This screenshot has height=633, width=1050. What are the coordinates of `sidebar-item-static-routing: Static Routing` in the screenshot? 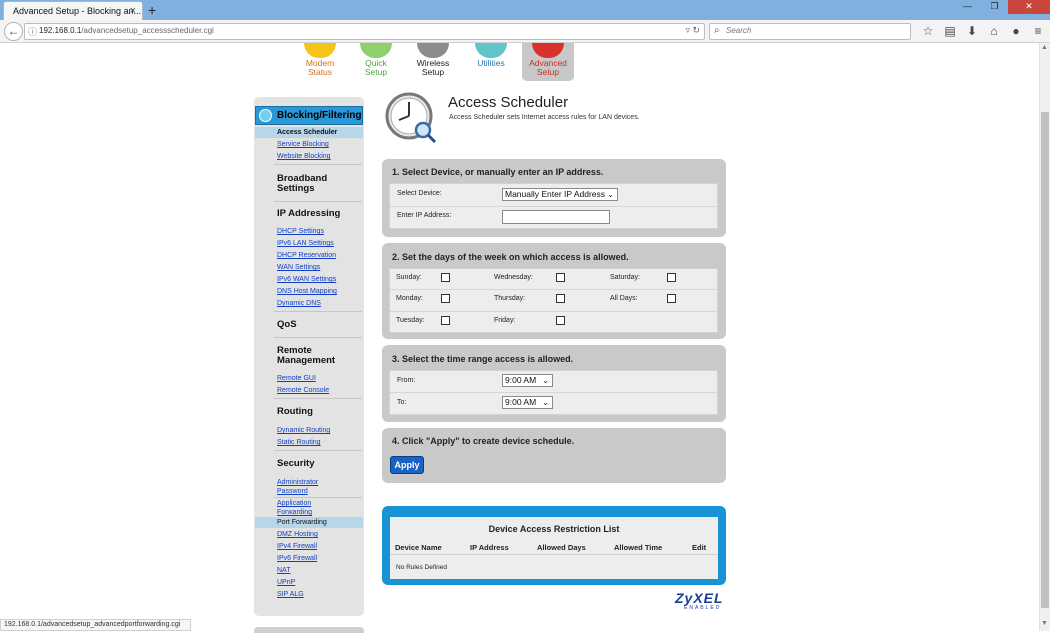 It's located at (299, 442).